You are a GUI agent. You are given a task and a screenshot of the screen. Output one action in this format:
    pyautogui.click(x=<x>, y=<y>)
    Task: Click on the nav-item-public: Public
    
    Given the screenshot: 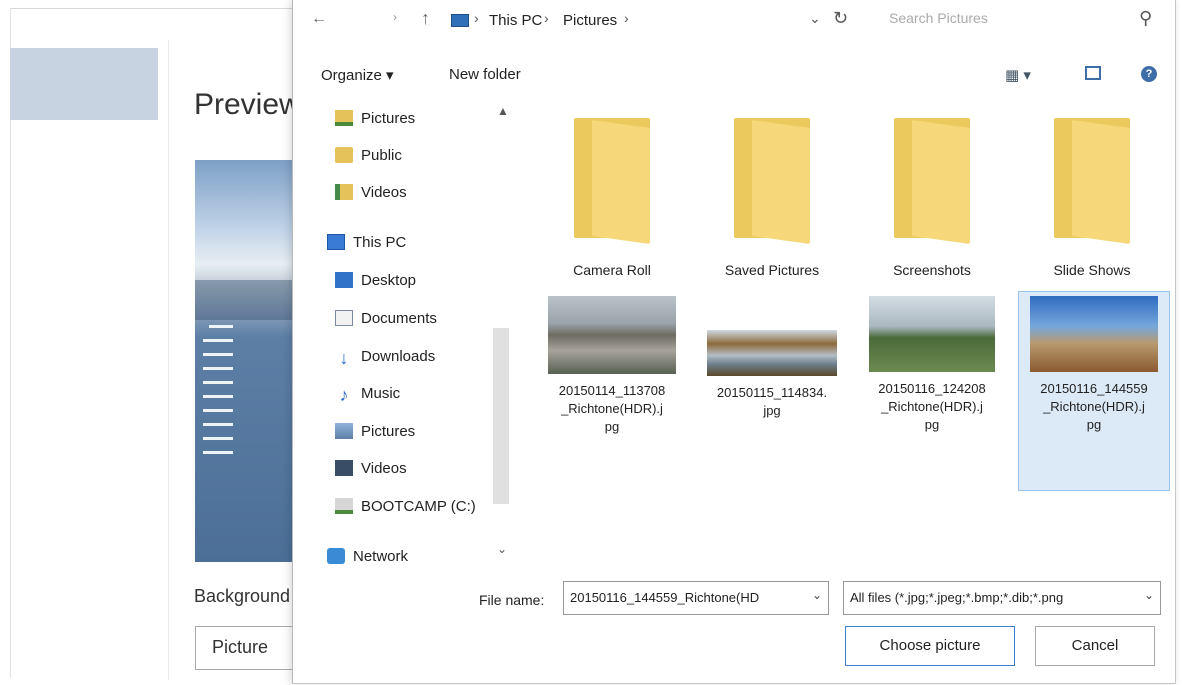 What is the action you would take?
    pyautogui.click(x=368, y=160)
    